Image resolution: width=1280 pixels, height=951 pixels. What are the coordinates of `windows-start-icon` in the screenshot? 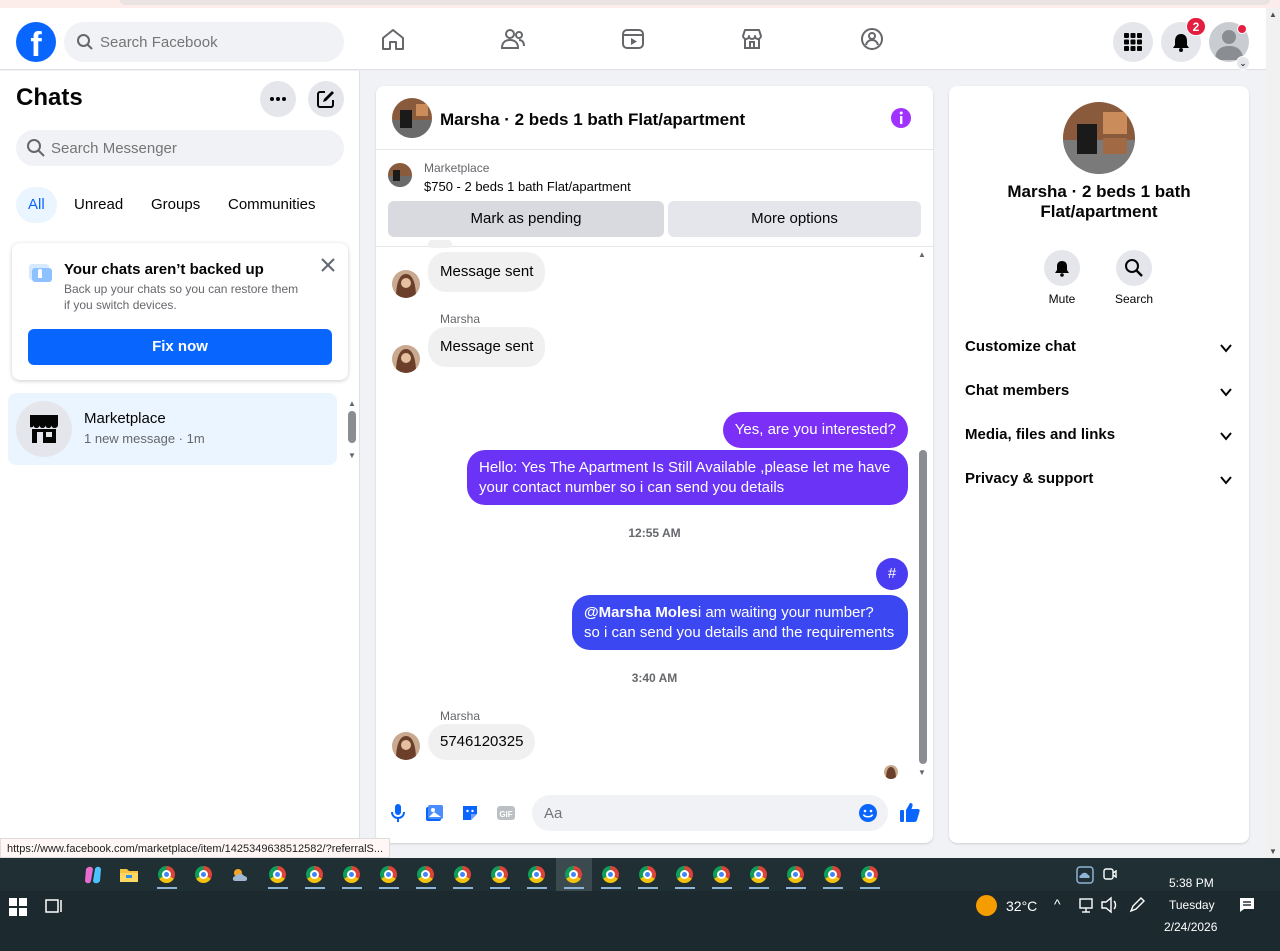 It's located at (18, 907).